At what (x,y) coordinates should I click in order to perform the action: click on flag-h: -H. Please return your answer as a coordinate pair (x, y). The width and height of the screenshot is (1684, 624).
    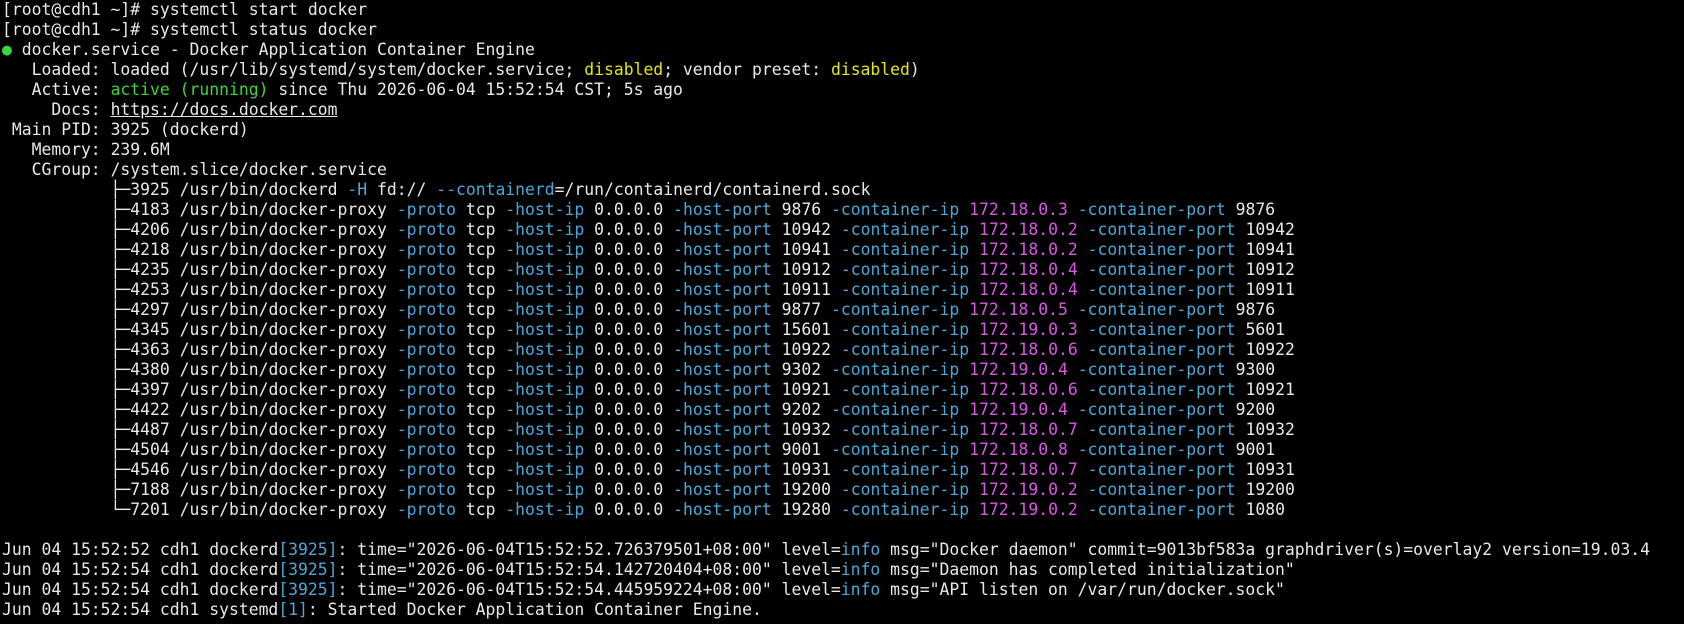
    Looking at the image, I should click on (357, 189).